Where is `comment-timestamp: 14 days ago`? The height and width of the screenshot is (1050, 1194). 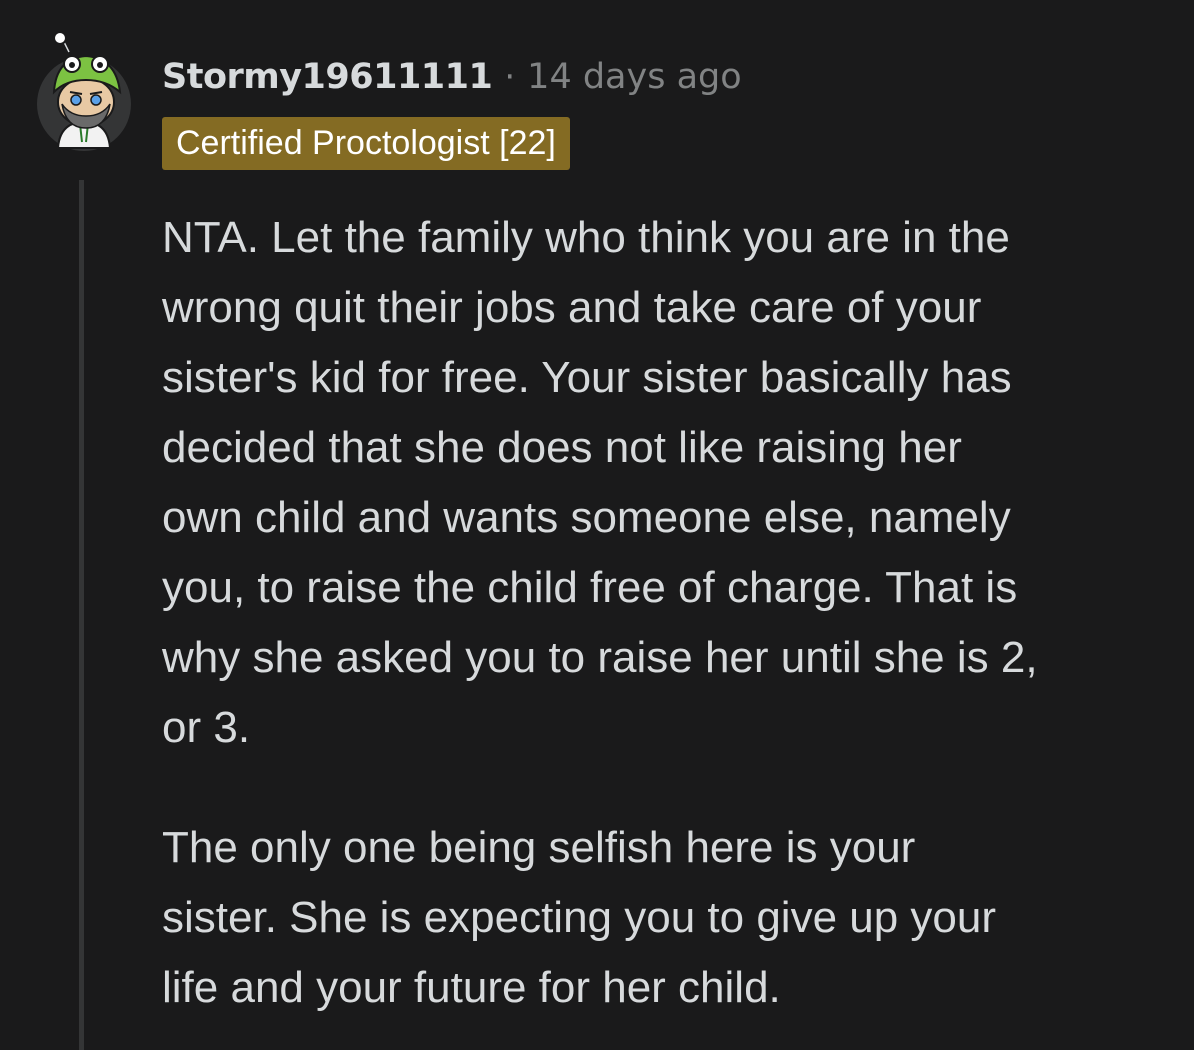
comment-timestamp: 14 days ago is located at coordinates (634, 77).